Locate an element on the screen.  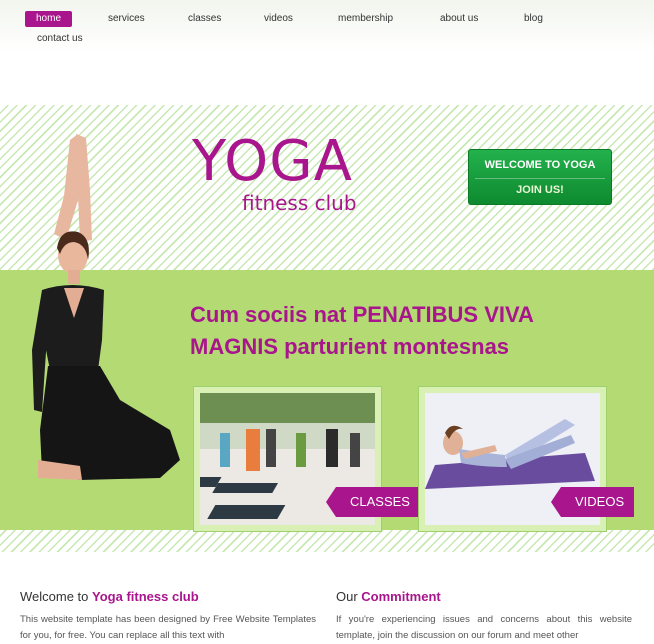
commitment-heading: Our Commitment is located at coordinates (388, 596).